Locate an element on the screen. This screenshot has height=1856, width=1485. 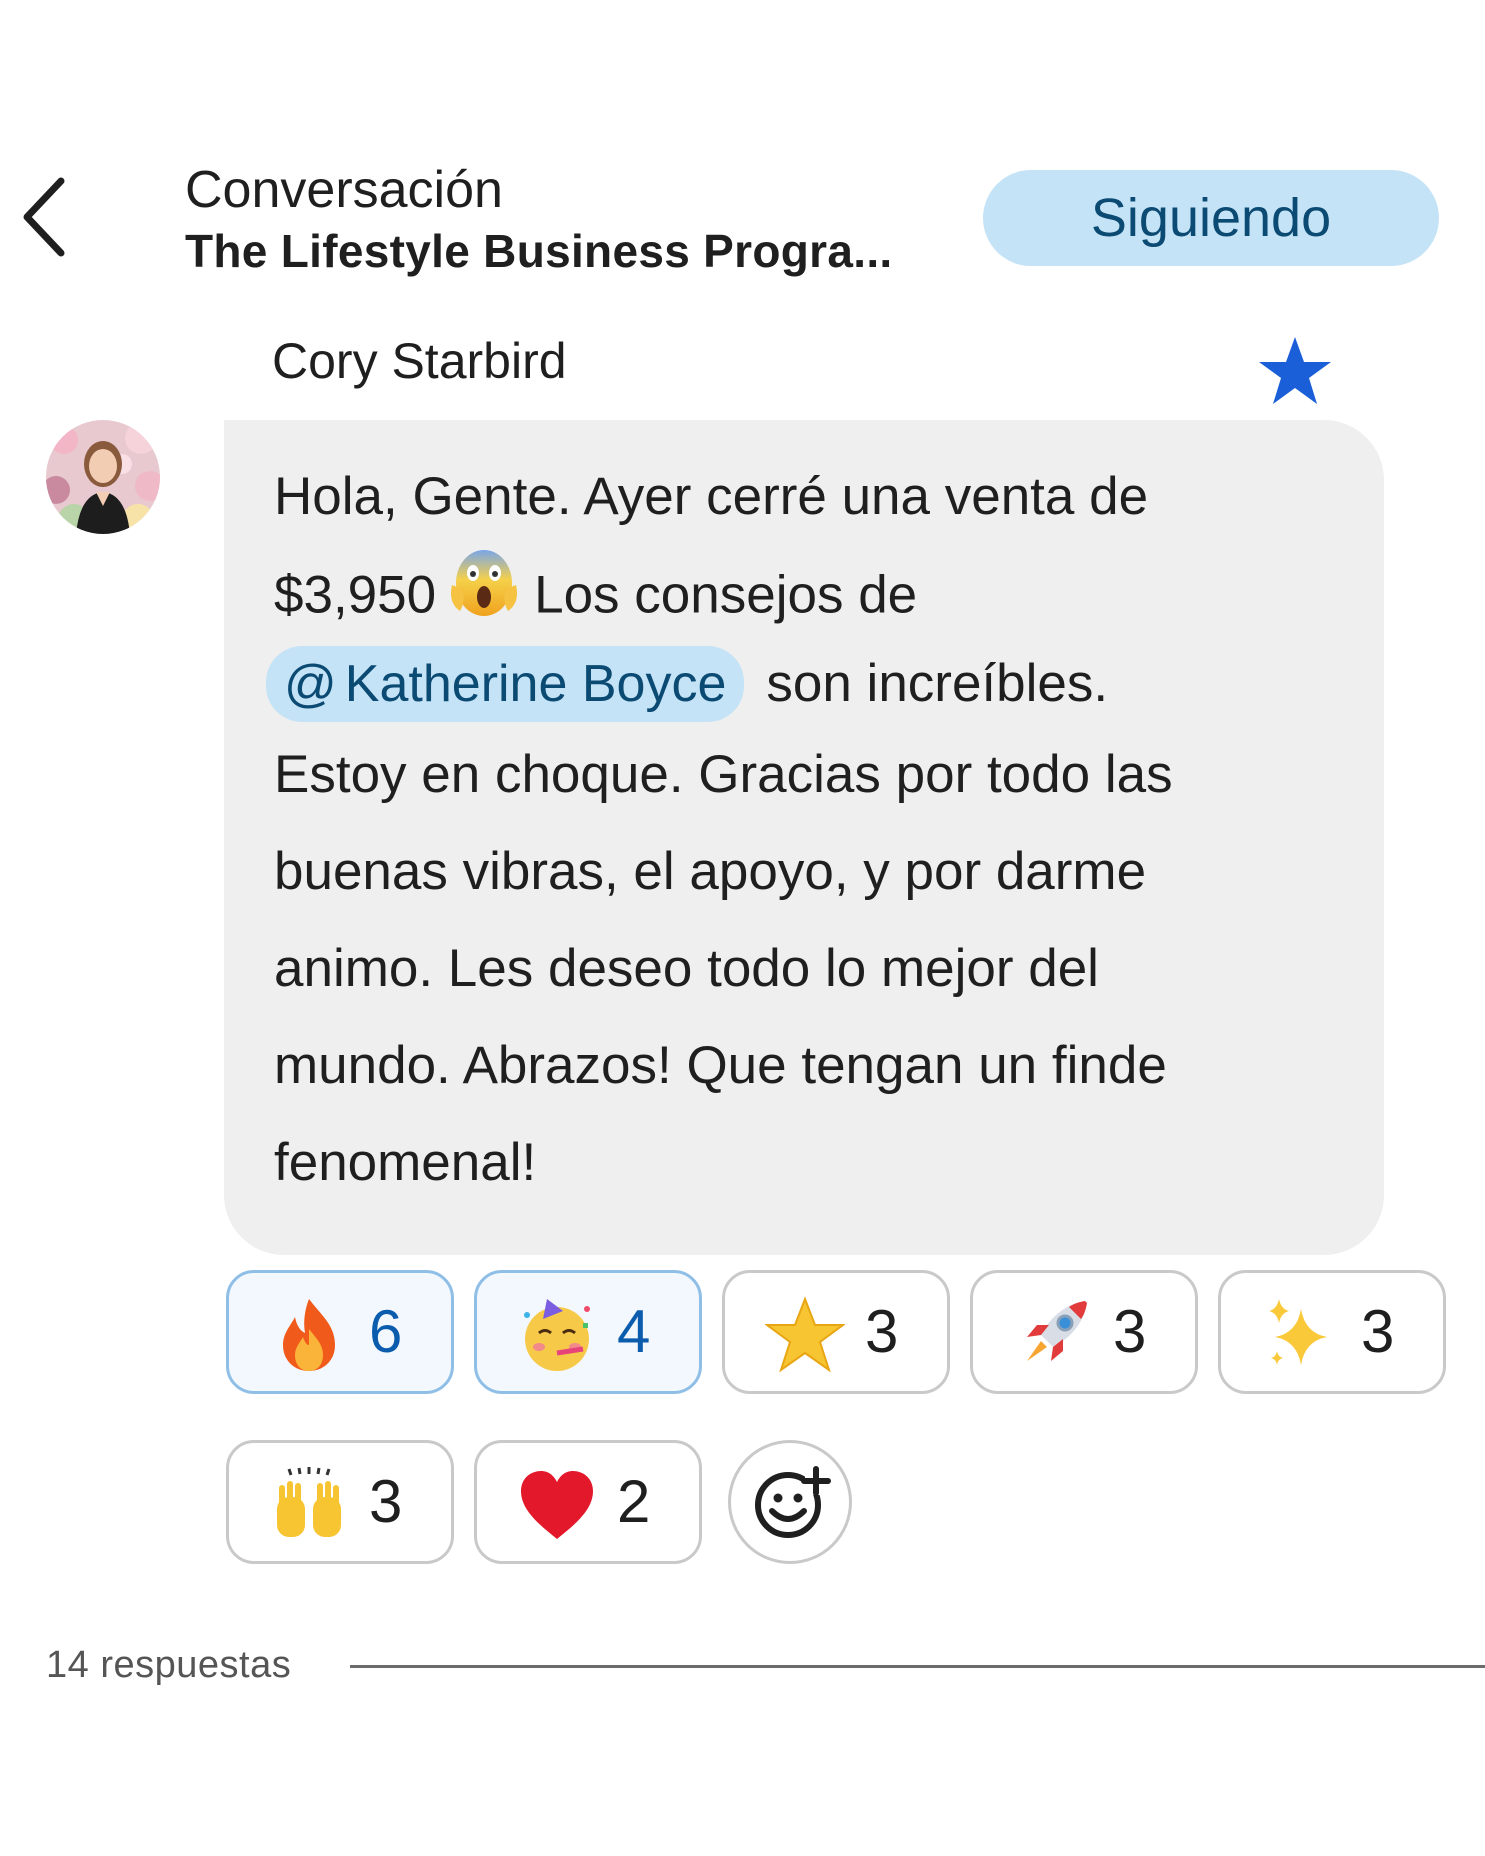
reaction-red-heart: 2 is located at coordinates (588, 1502).